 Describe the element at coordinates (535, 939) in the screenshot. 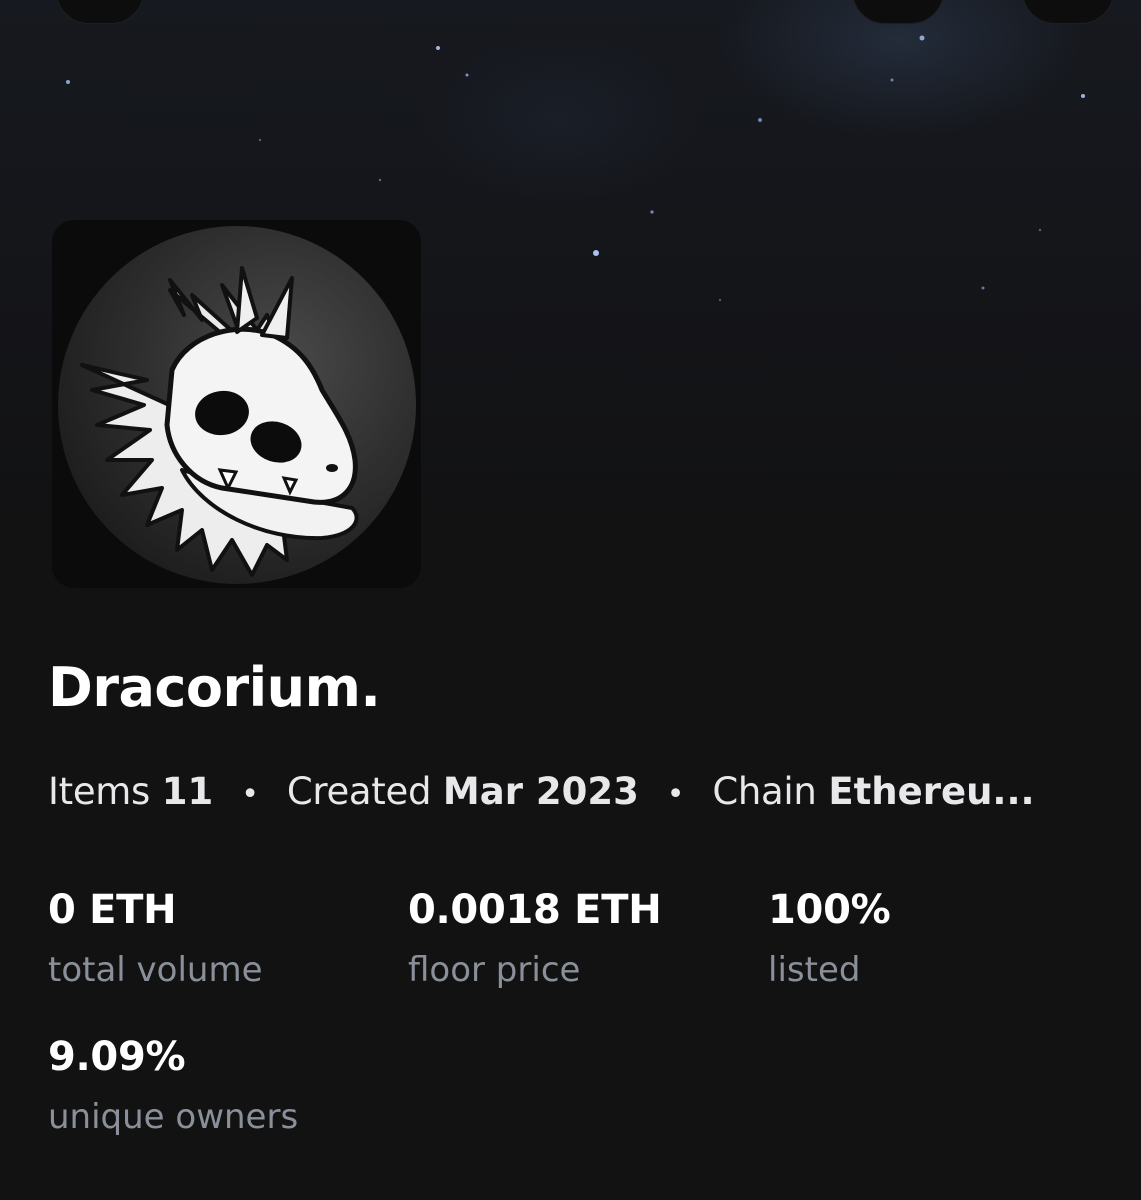

I see `stat-floor-price: 0.0018 ETH floor price` at that location.